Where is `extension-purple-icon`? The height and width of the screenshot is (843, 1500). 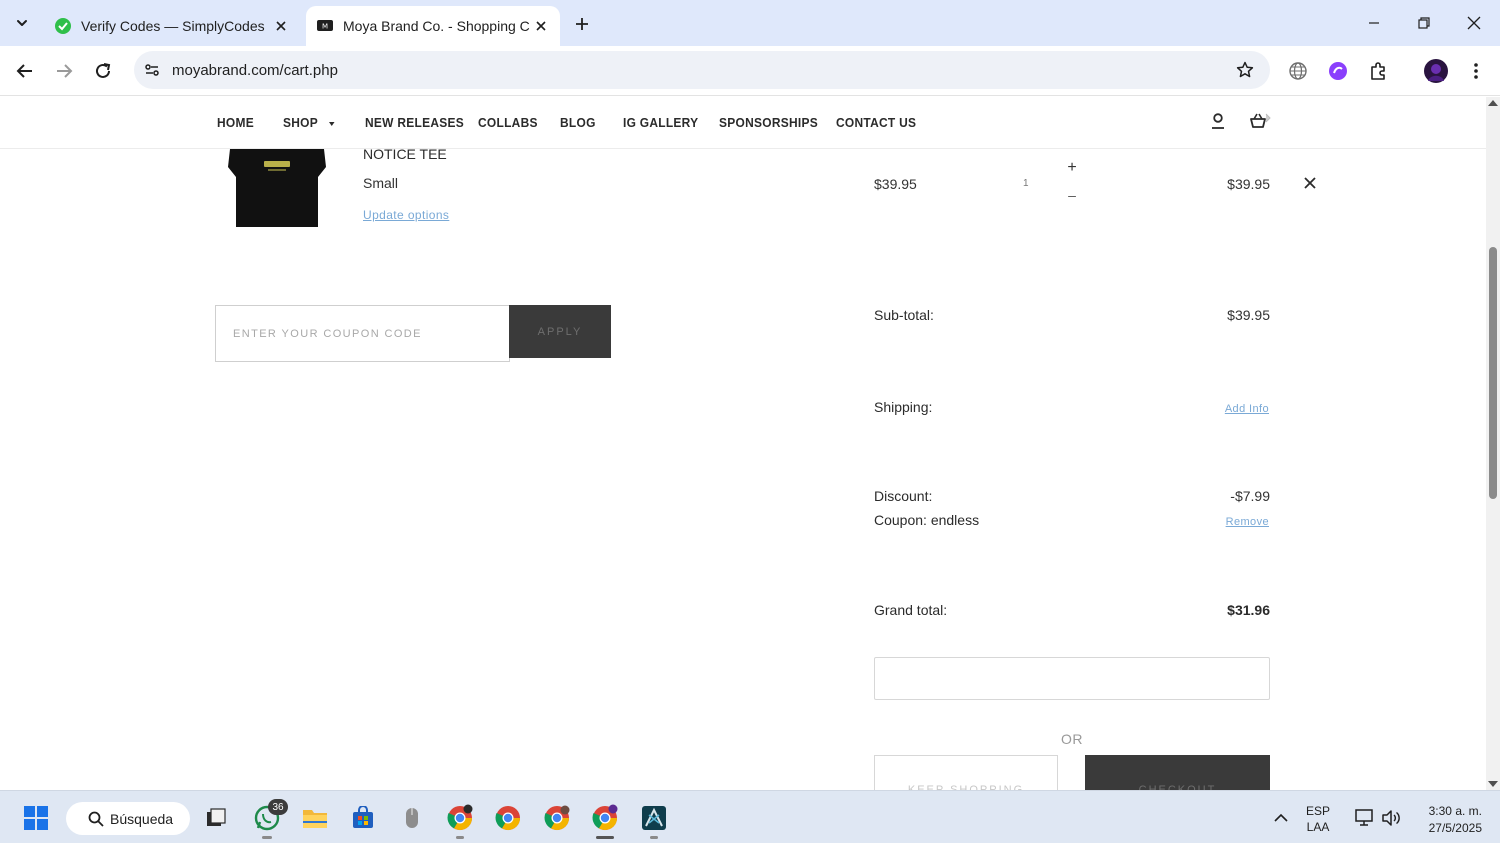 extension-purple-icon is located at coordinates (1338, 71).